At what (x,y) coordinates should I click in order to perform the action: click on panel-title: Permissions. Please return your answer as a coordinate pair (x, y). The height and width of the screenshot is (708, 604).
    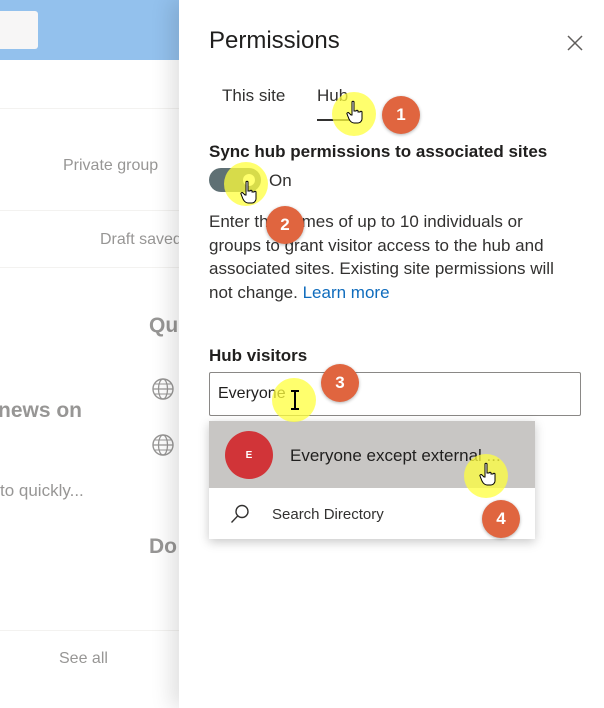
    Looking at the image, I should click on (274, 40).